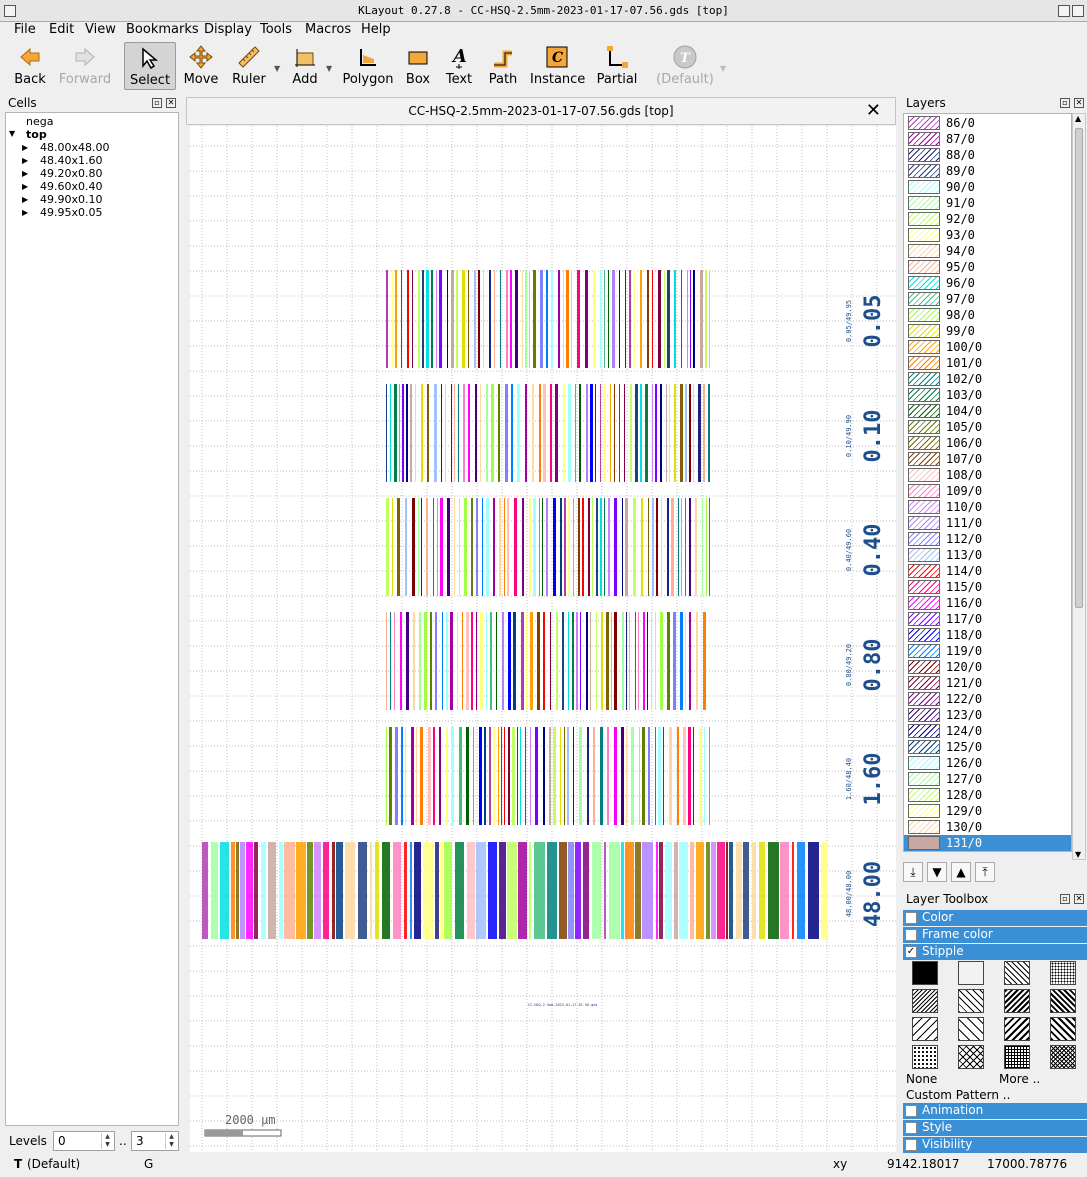  What do you see at coordinates (685, 66) in the screenshot?
I see `default-text-style-button: T (Default)` at bounding box center [685, 66].